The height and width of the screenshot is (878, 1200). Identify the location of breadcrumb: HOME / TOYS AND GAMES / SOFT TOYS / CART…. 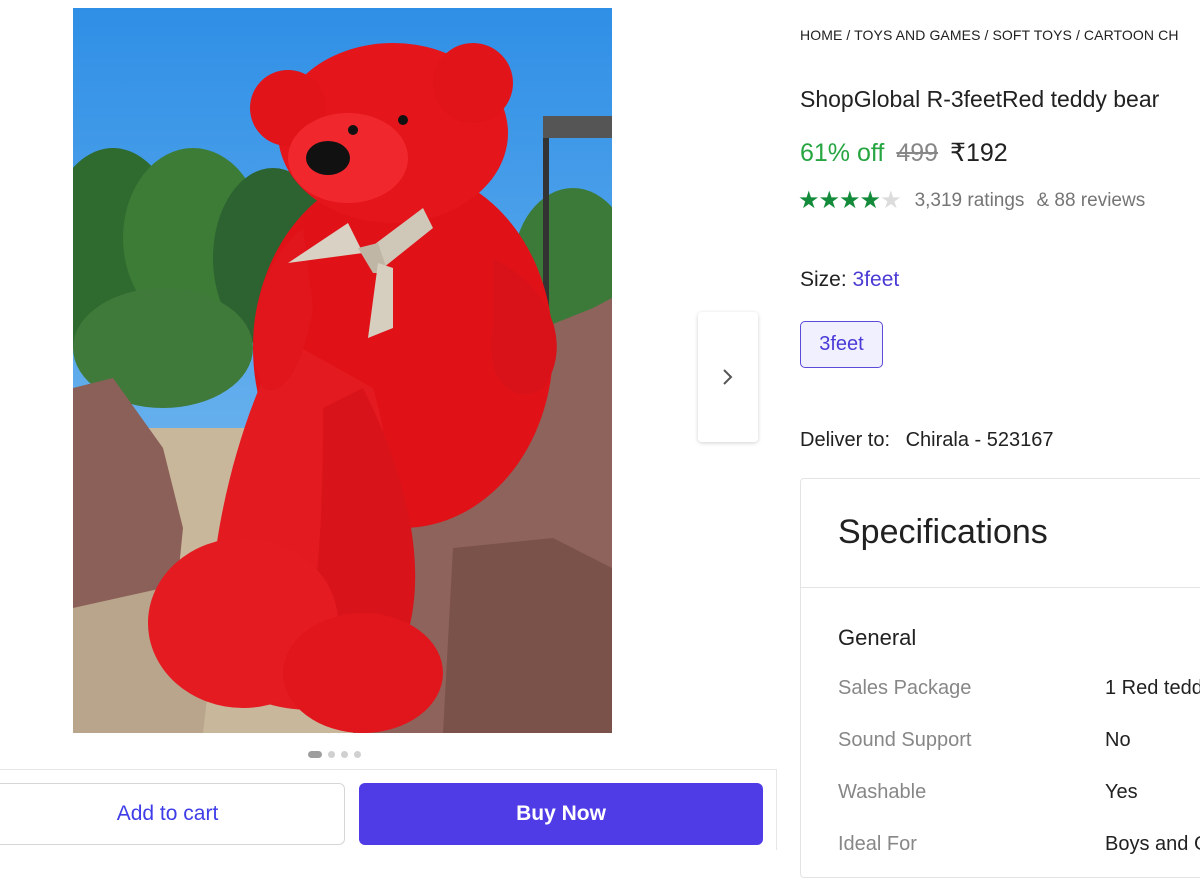
(989, 35).